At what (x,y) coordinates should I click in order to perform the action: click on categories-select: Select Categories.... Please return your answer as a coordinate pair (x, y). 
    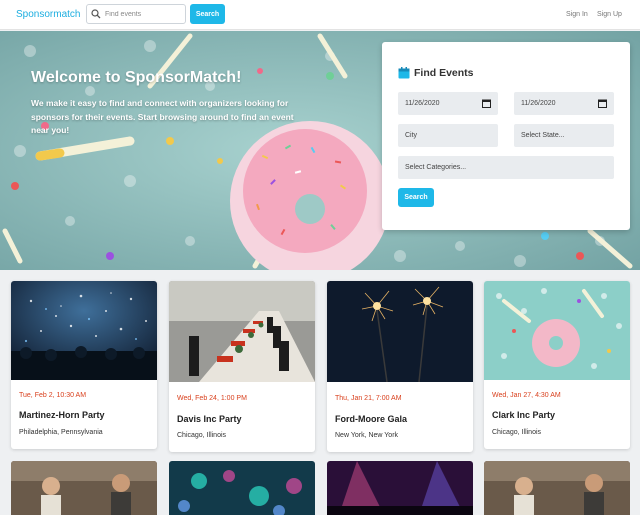
    Looking at the image, I should click on (506, 167).